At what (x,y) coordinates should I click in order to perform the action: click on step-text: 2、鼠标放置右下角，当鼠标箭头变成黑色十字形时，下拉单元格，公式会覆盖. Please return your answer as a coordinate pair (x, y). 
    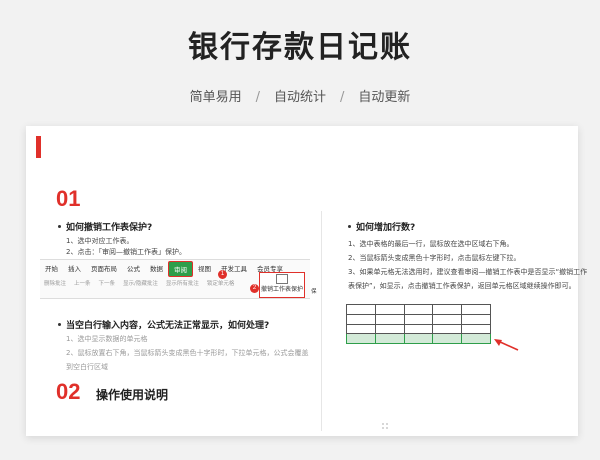
    Looking at the image, I should click on (187, 353).